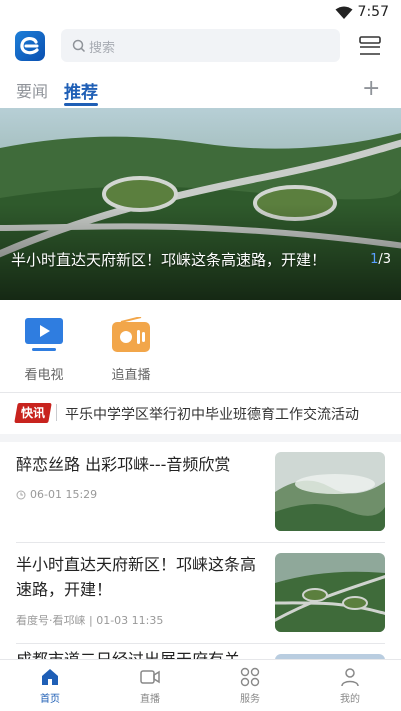 The width and height of the screenshot is (401, 711). Describe the element at coordinates (123, 464) in the screenshot. I see `news-title: 醉恋丝路 出彩邛崃---音频欣赏` at that location.